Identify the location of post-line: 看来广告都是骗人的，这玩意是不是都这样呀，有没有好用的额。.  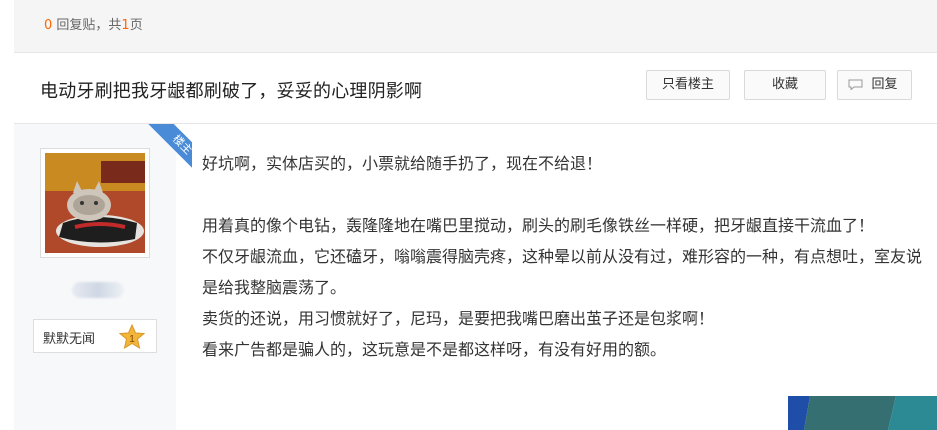
(434, 349).